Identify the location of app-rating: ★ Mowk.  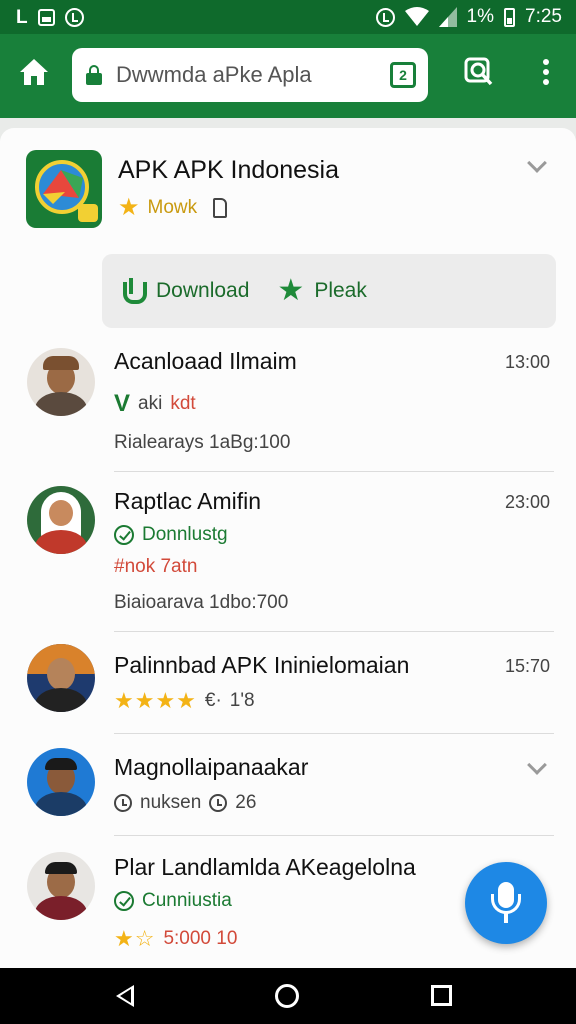
(173, 207).